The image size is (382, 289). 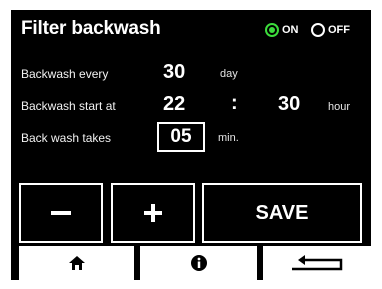 What do you see at coordinates (65, 74) in the screenshot?
I see `every-label: Backwash every` at bounding box center [65, 74].